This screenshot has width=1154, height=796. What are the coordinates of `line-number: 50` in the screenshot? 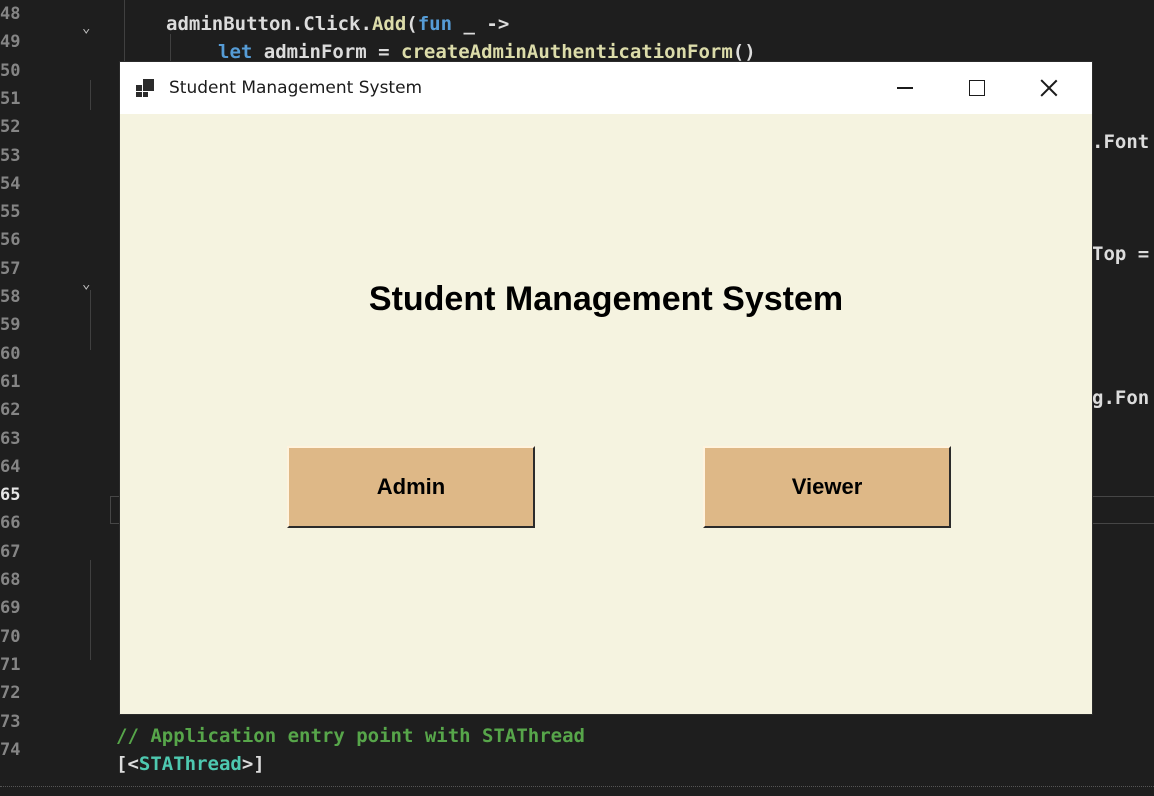 It's located at (10, 70).